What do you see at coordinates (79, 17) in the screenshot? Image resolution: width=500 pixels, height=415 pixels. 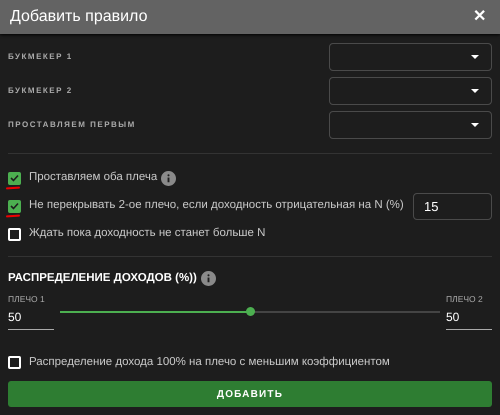 I see `dialog-title: Добавить правило` at bounding box center [79, 17].